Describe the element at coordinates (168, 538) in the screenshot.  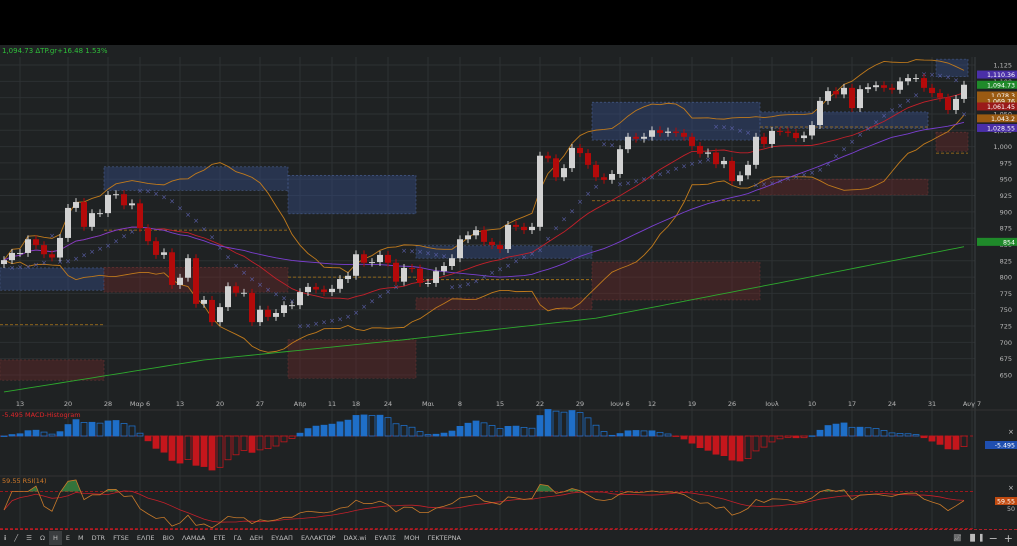
I see `toolbar-symbol-button: ΒΙΟ` at that location.